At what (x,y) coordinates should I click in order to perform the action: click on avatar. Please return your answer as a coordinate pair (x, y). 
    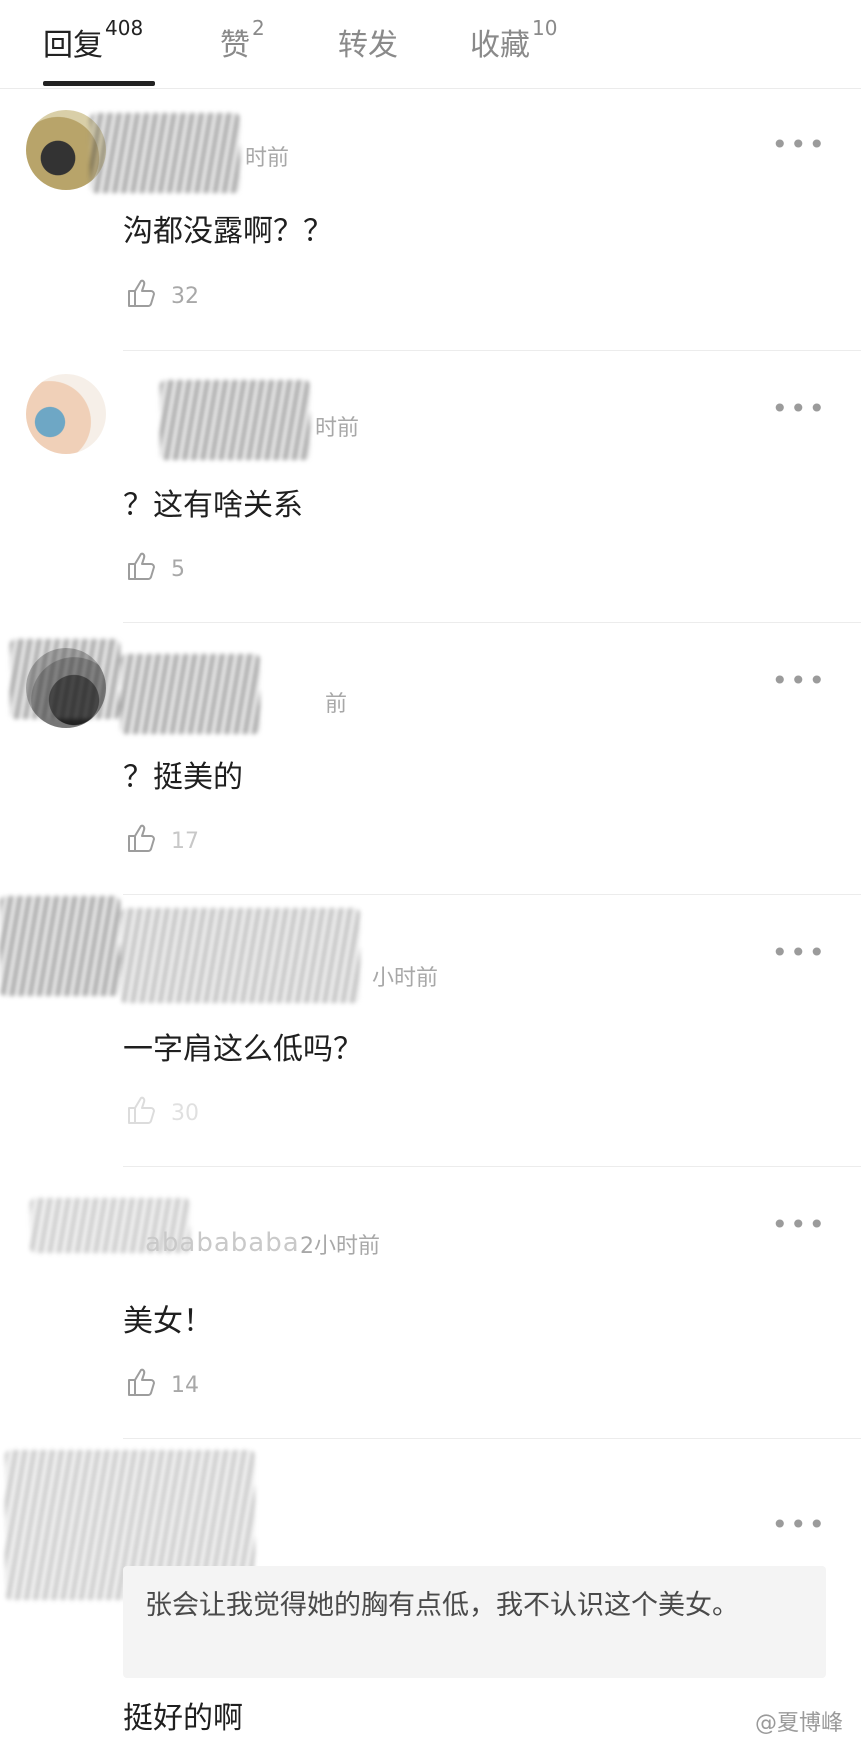
    Looking at the image, I should click on (66, 414).